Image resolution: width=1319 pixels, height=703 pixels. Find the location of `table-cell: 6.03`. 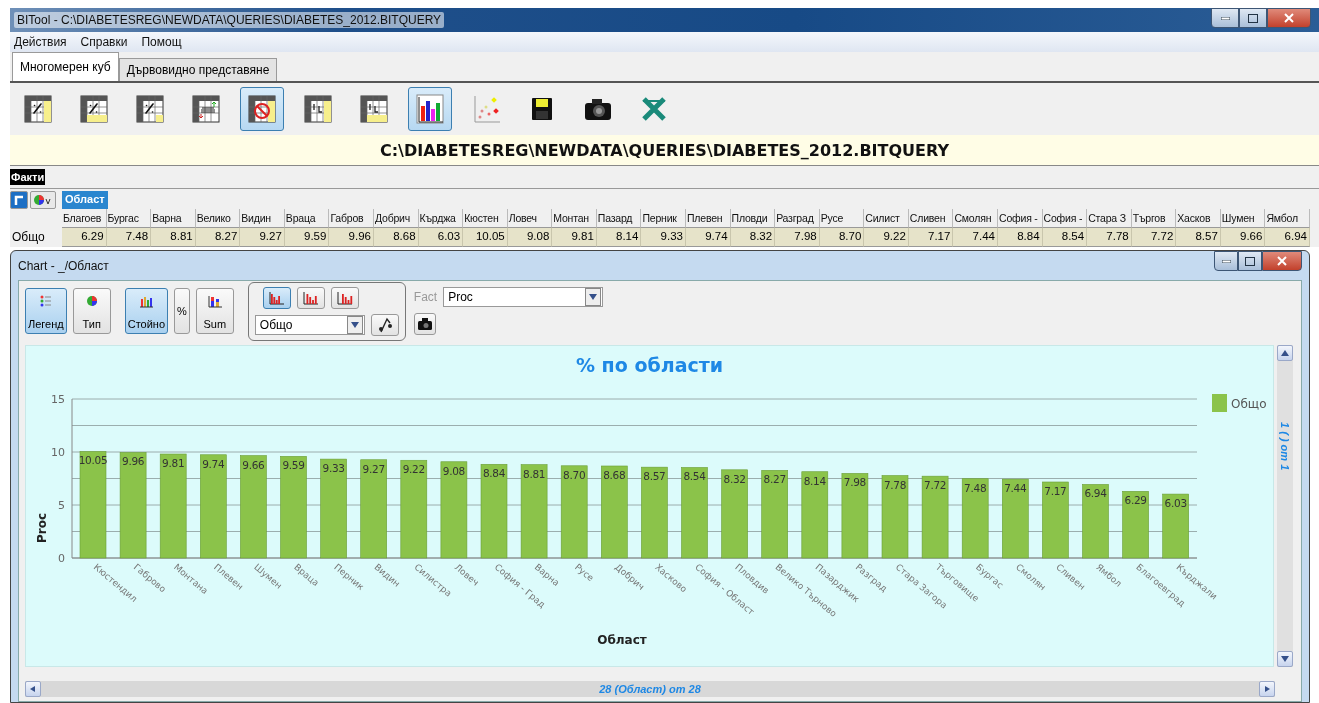

table-cell: 6.03 is located at coordinates (441, 237).